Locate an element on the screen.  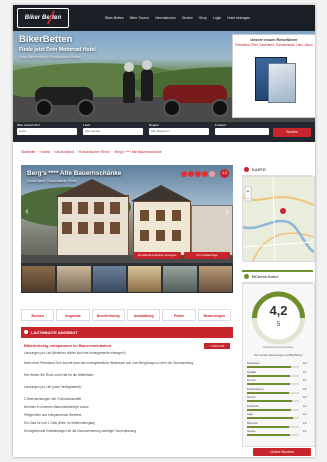
search-field-region: Region Alle Regionen is located at coordinates (179, 129).